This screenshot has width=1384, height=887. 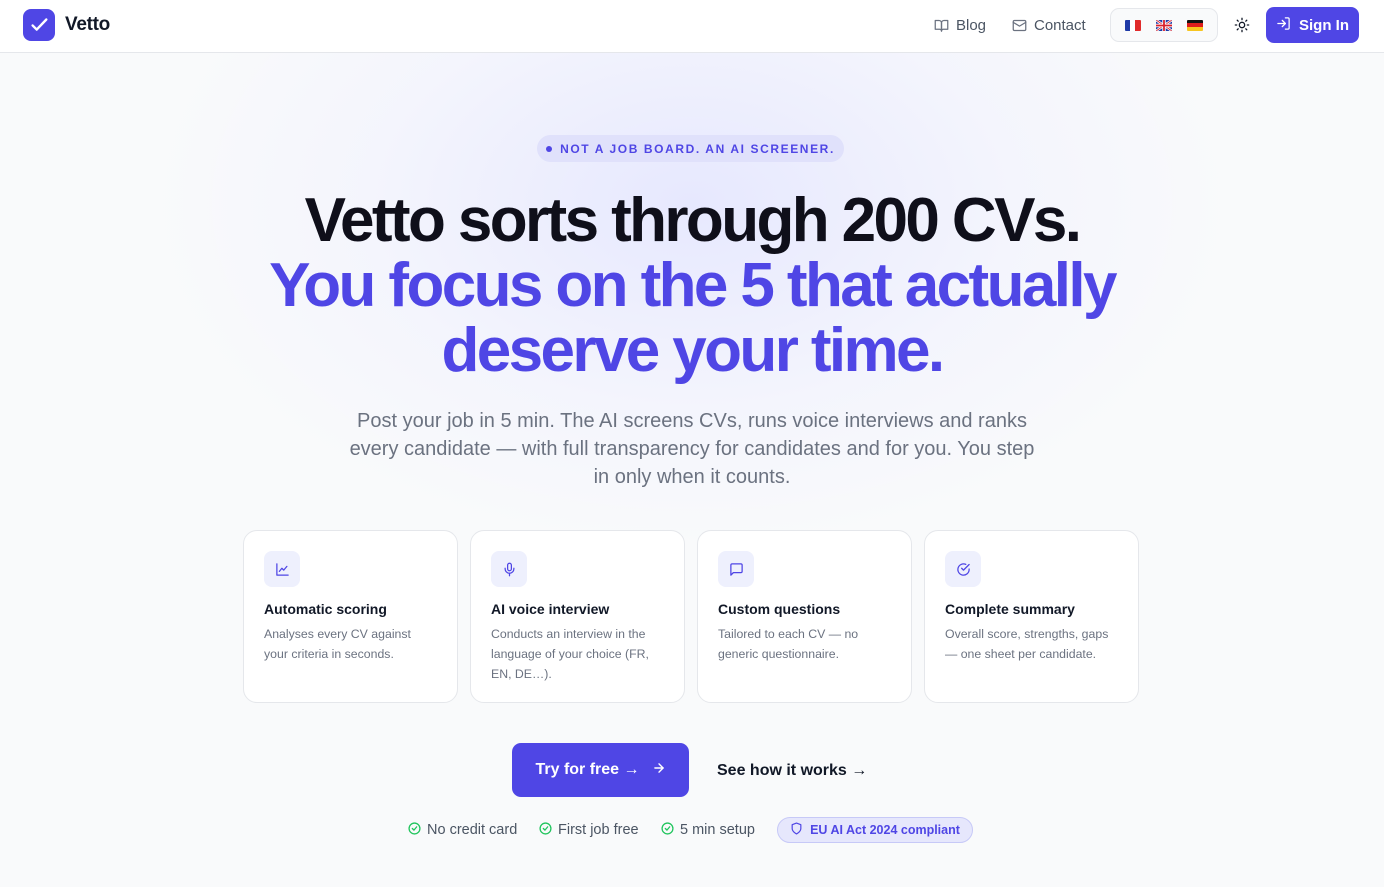 I want to click on perk-label: No credit card, so click(x=472, y=830).